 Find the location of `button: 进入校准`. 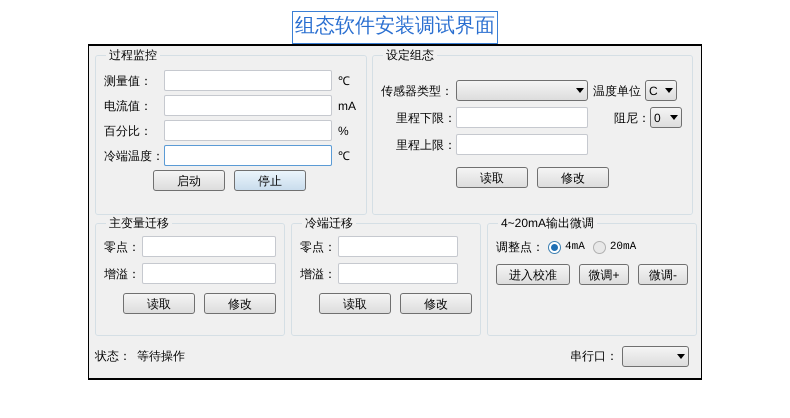

button: 进入校准 is located at coordinates (533, 274).